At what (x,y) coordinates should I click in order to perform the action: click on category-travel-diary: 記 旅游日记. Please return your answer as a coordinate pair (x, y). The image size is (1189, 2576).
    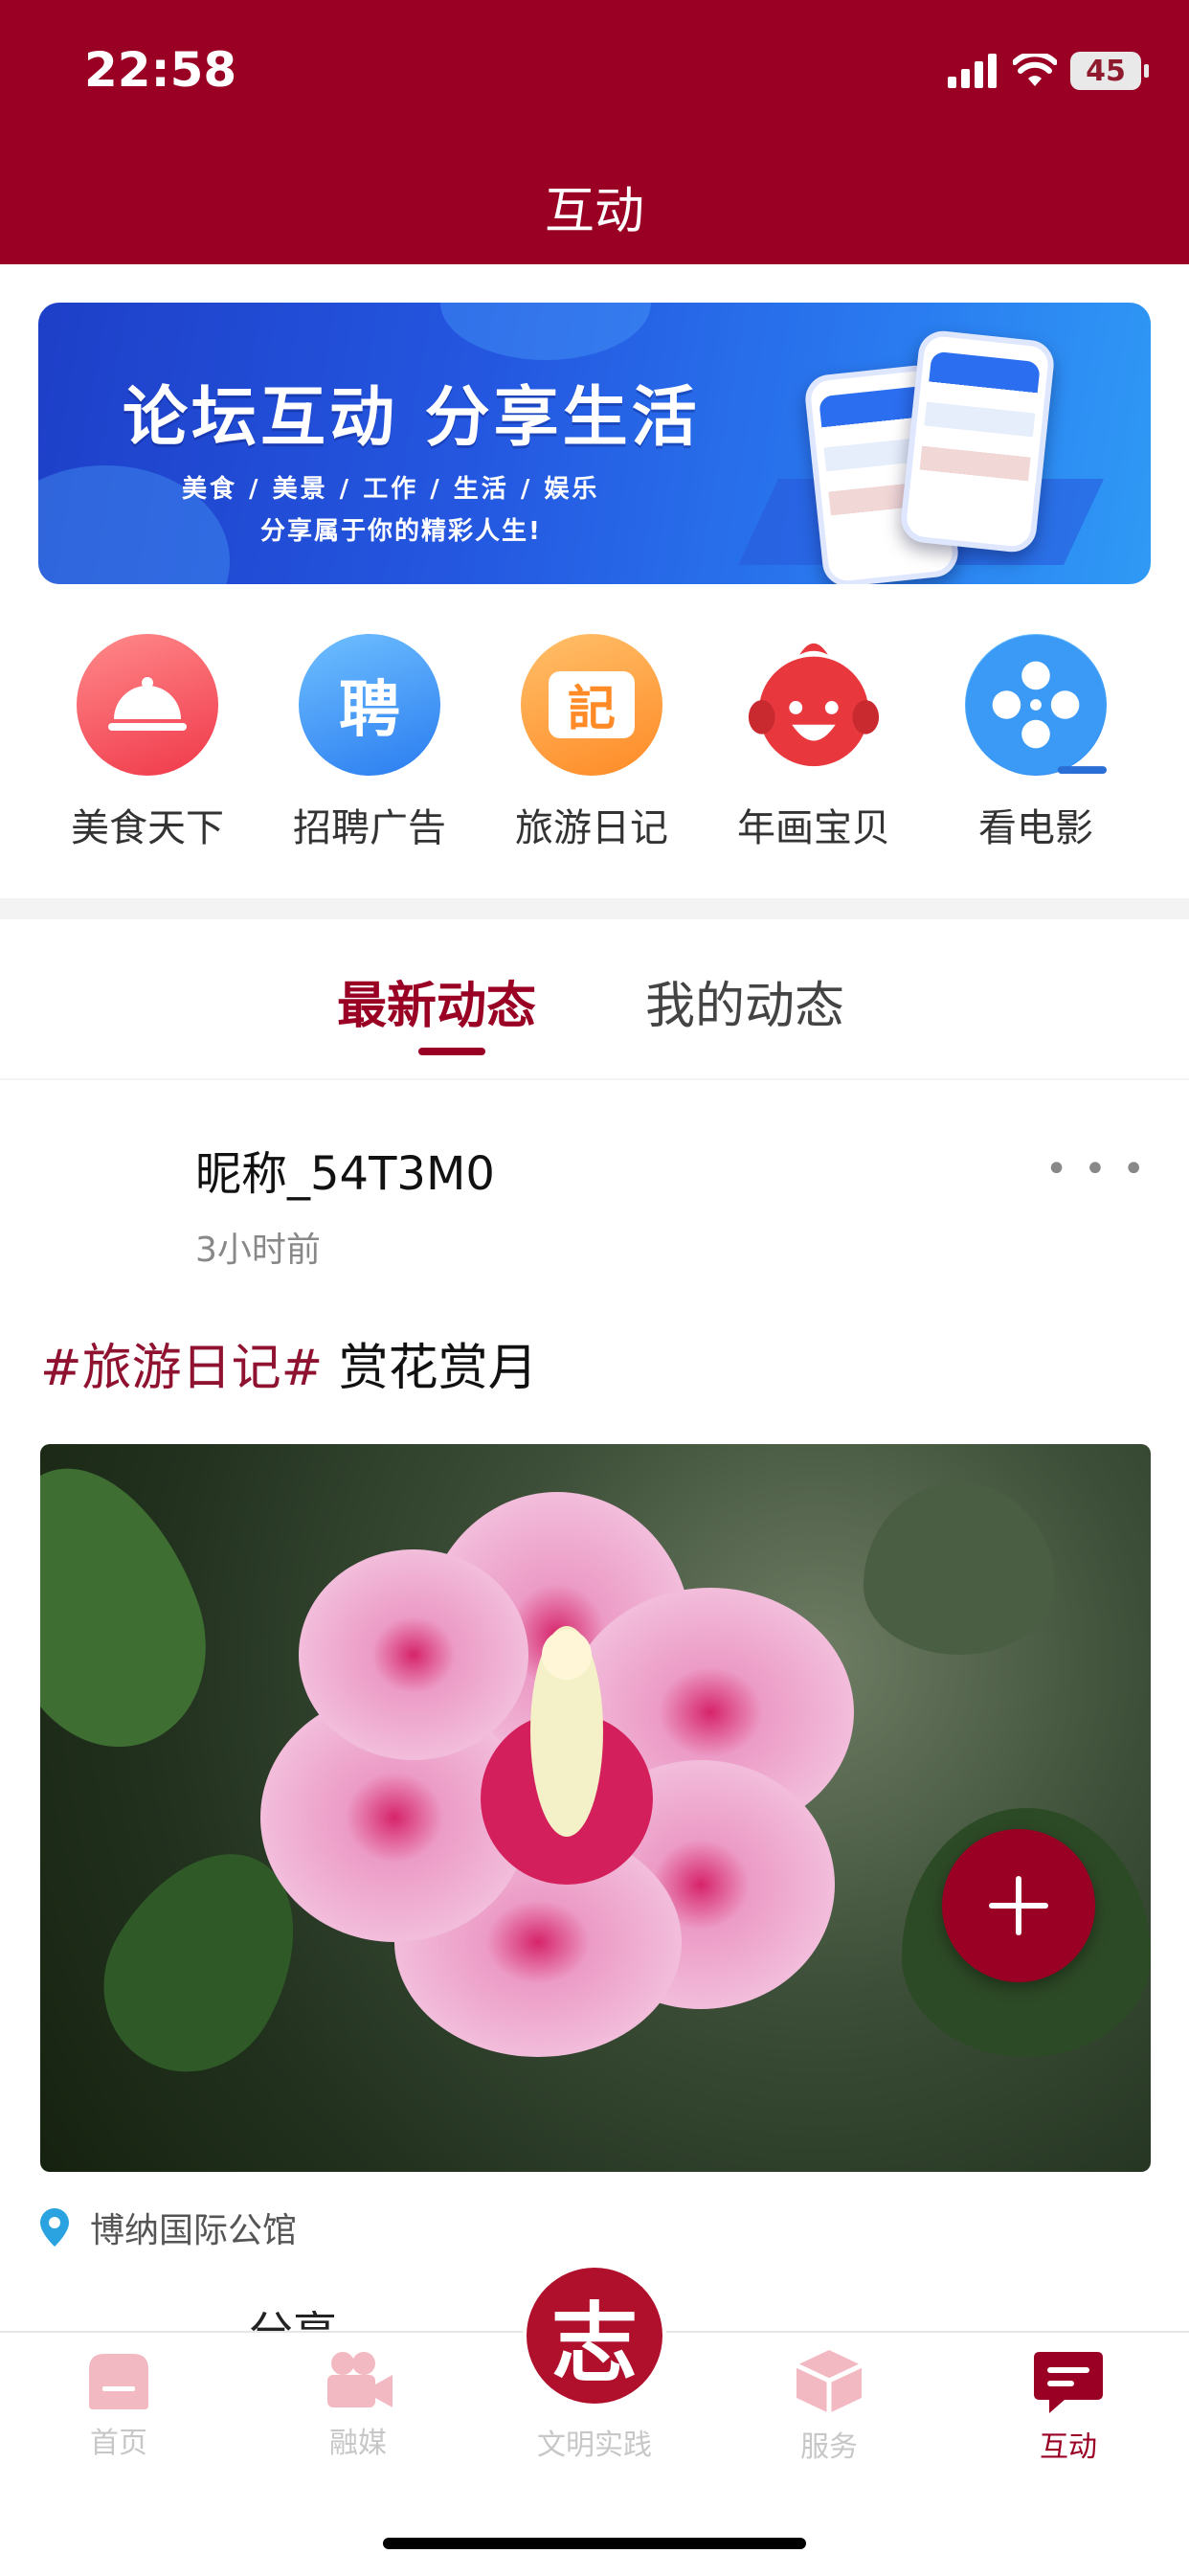
    Looking at the image, I should click on (591, 743).